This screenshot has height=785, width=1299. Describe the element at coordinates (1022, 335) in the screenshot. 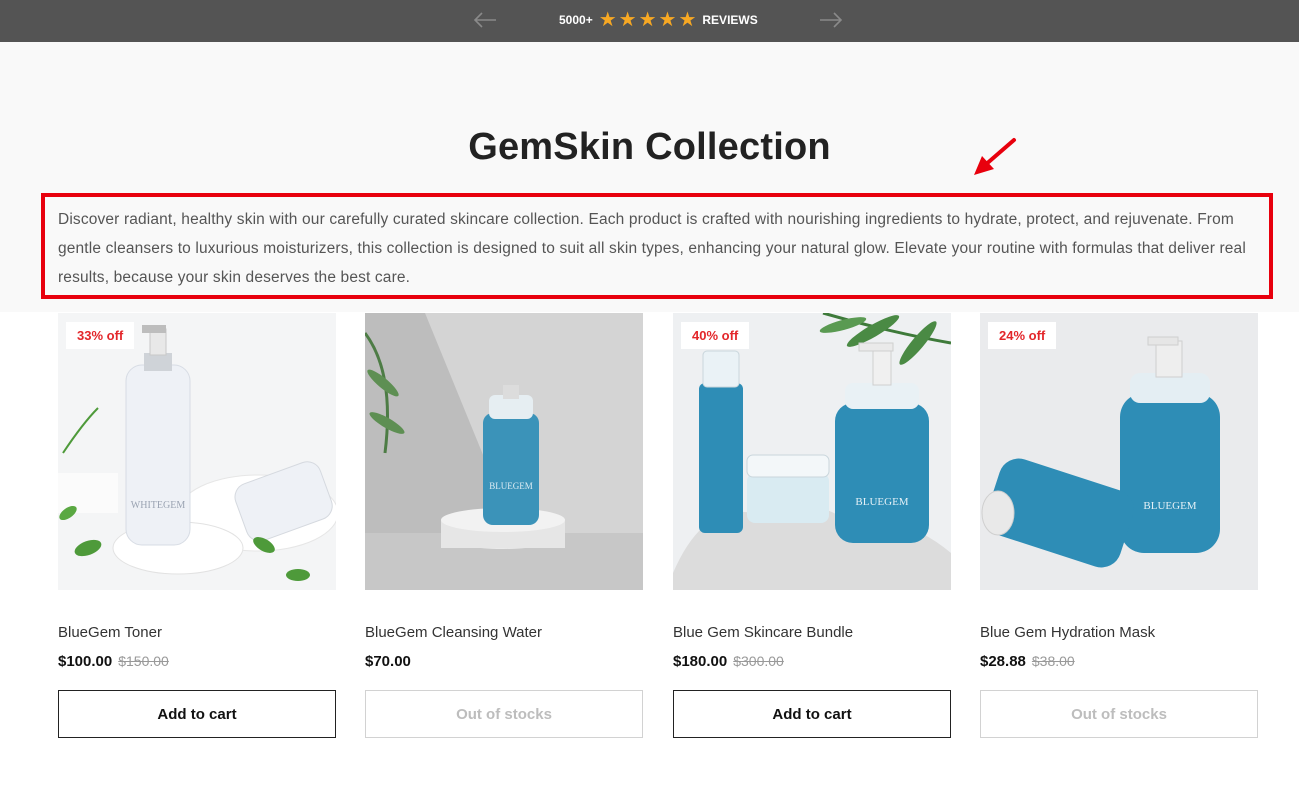

I see `discount-badge: 24% off` at that location.